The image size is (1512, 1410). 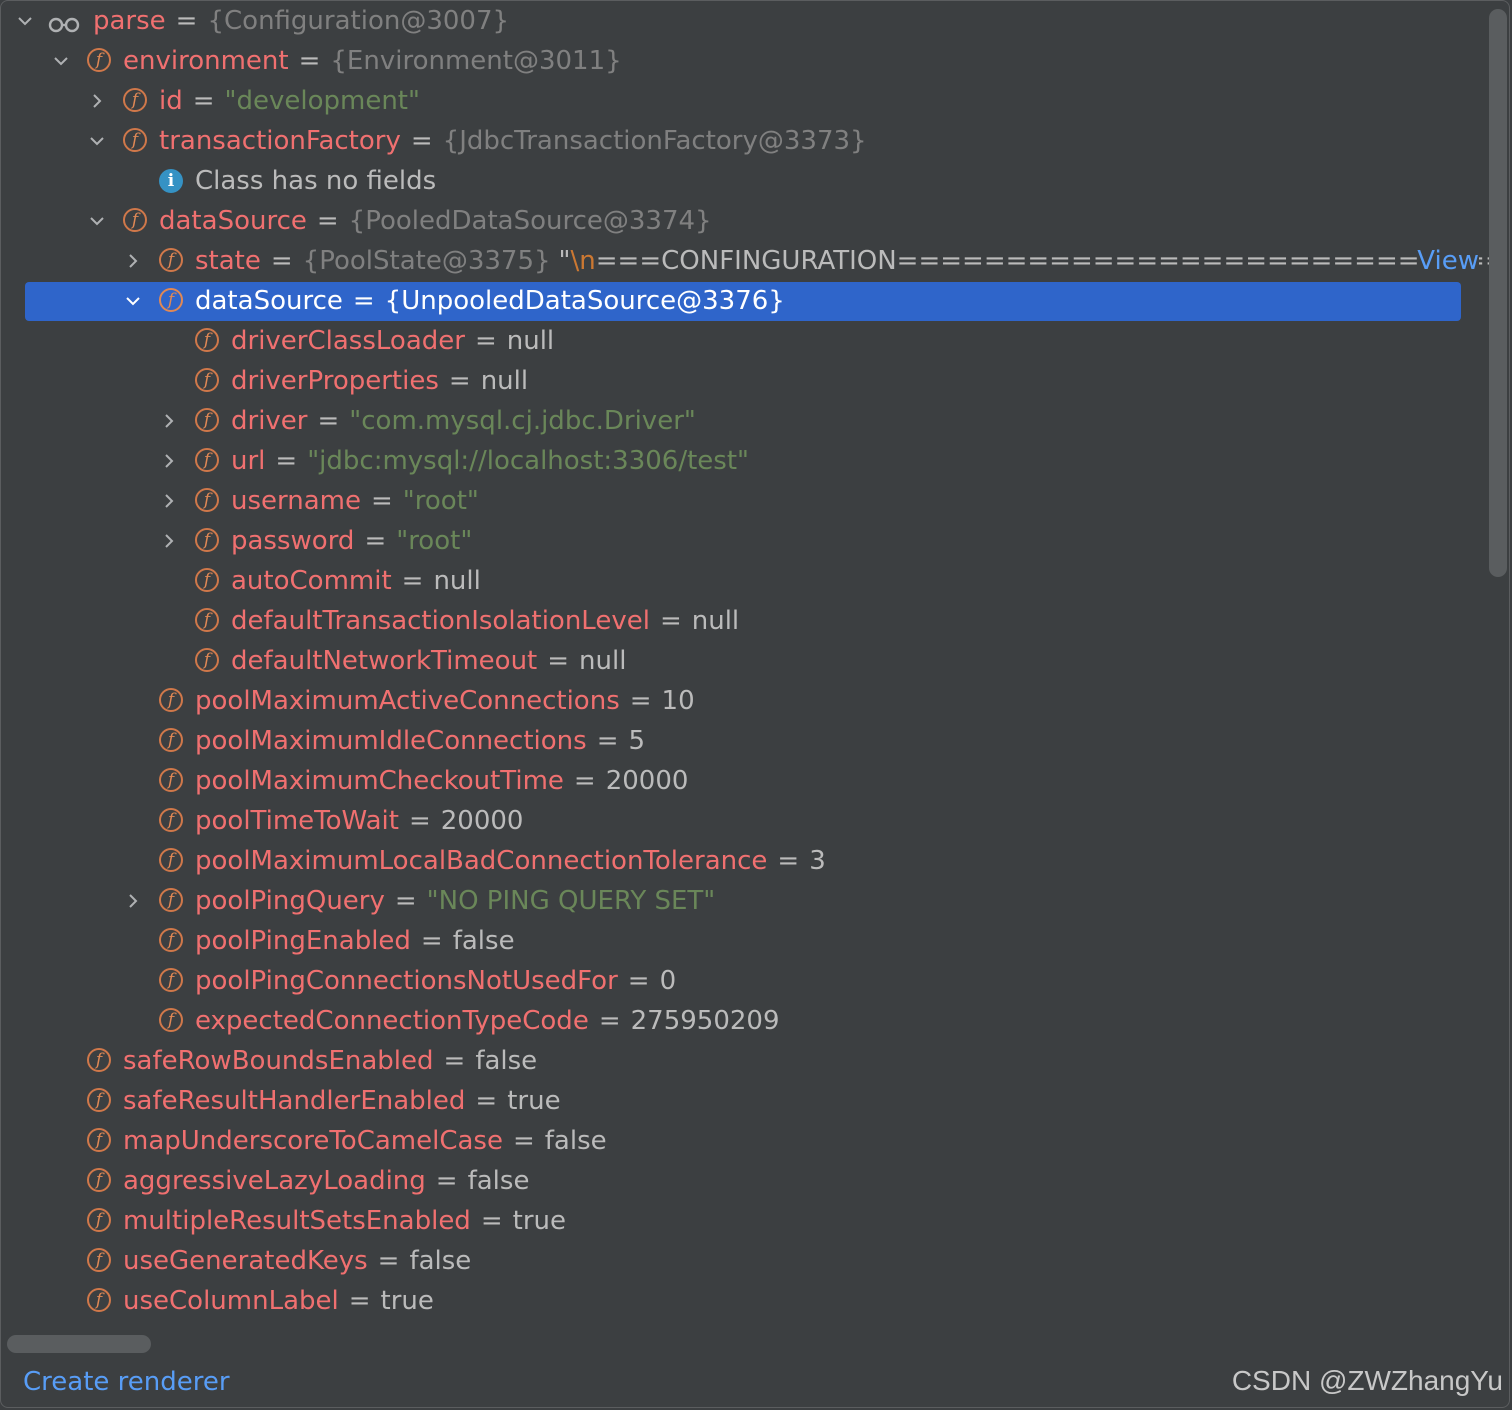 I want to click on tree-row-text: autoCommit = null, so click(x=356, y=581).